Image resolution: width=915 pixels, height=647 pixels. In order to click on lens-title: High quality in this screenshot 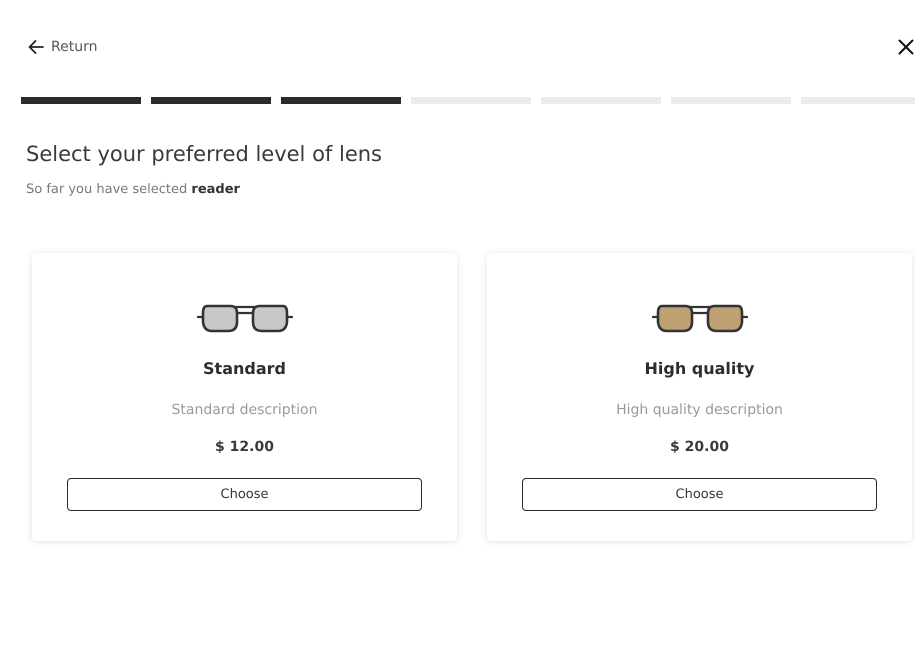, I will do `click(699, 369)`.